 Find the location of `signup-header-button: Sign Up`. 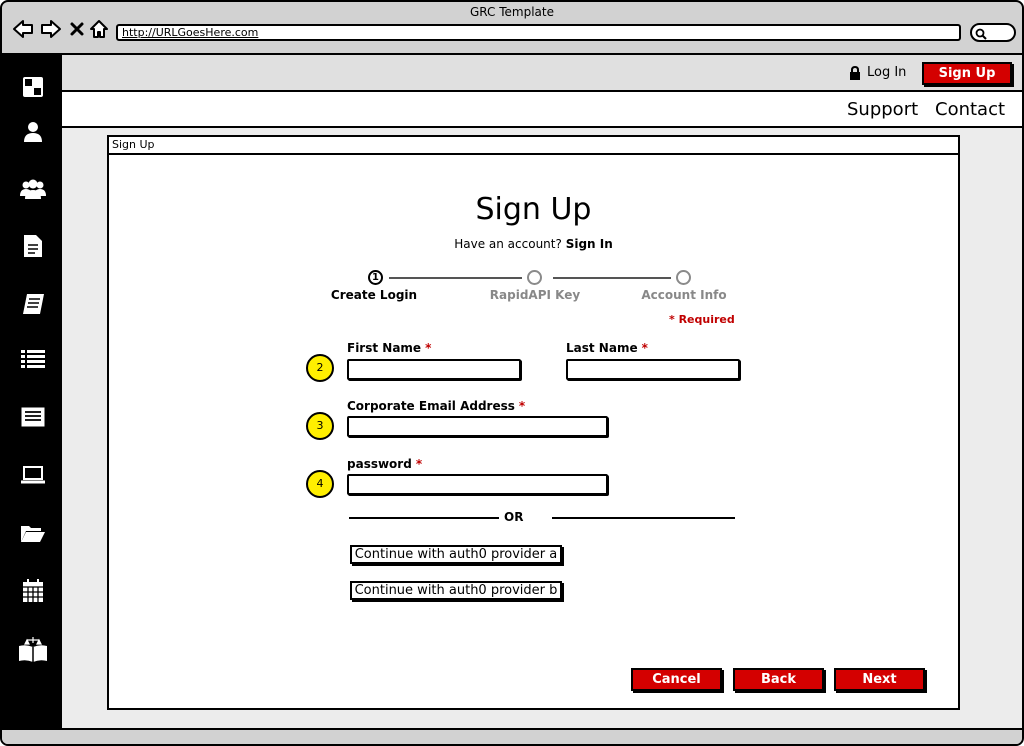

signup-header-button: Sign Up is located at coordinates (967, 73).